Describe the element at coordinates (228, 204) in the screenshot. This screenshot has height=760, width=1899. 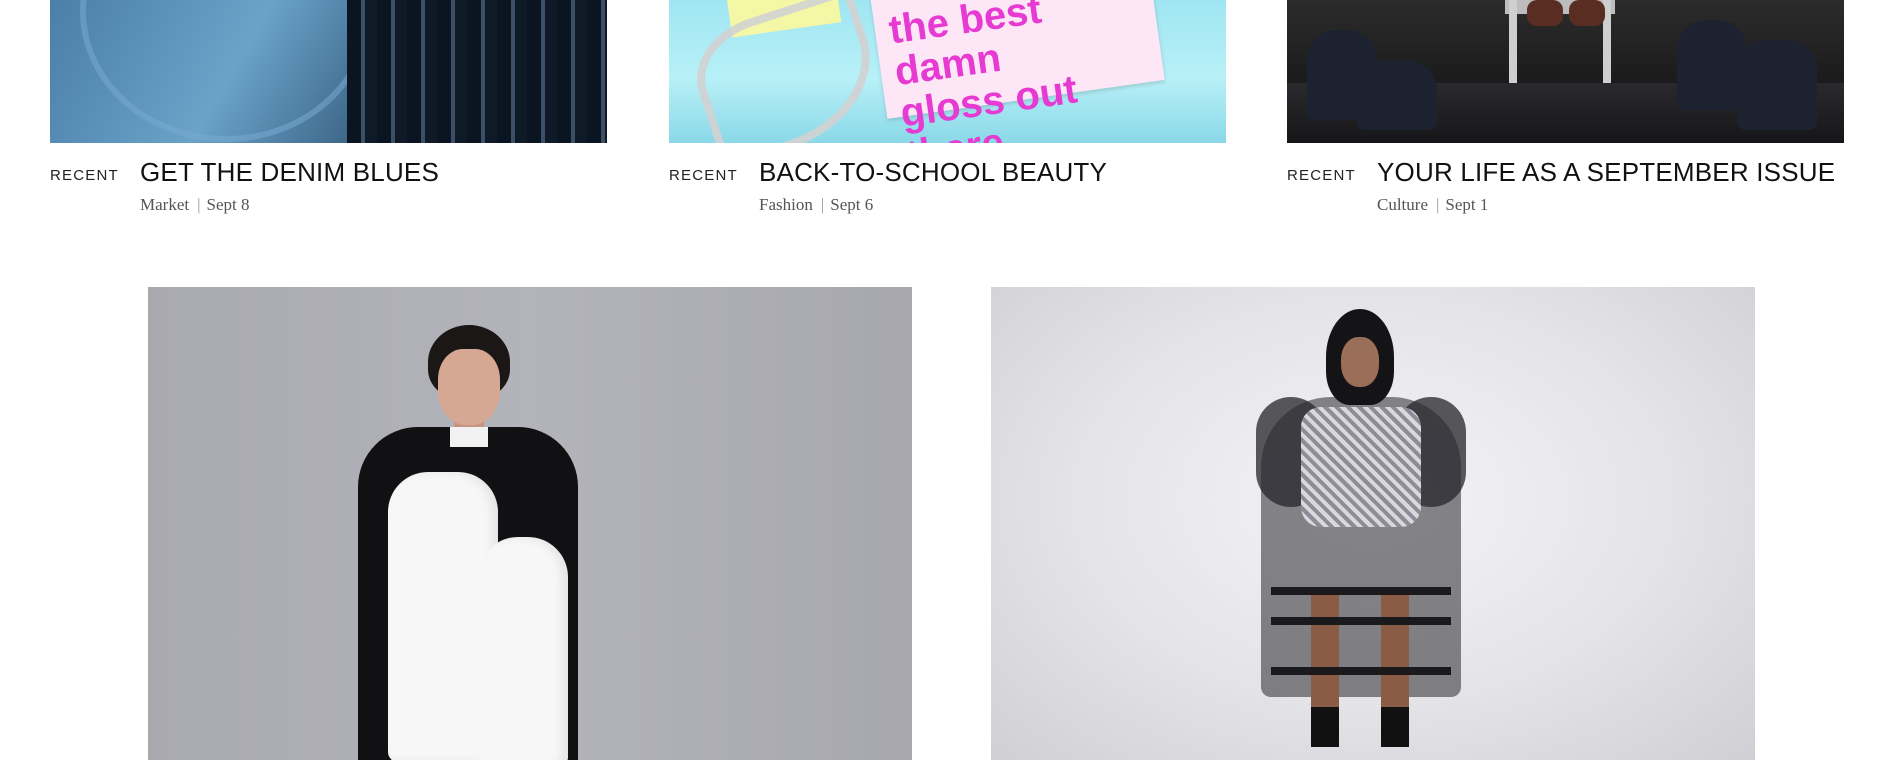
I see `article-date: Sept 8` at that location.